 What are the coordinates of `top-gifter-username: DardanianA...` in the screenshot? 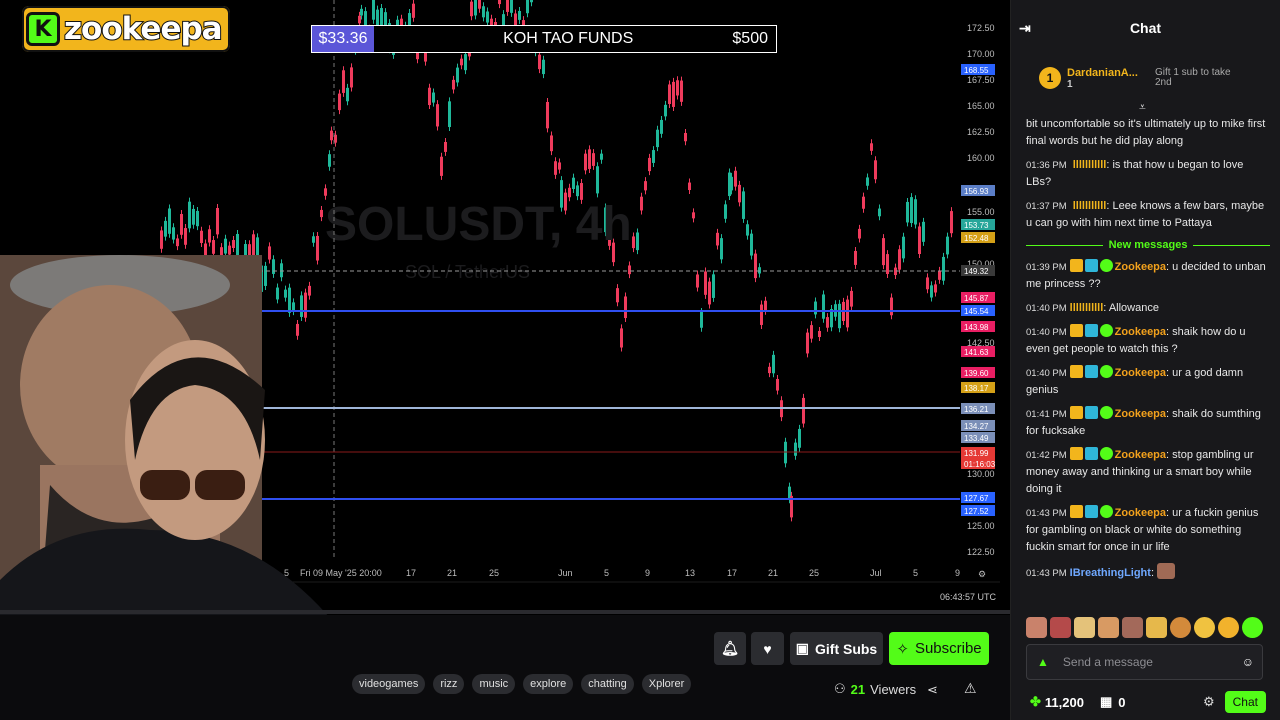 It's located at (1102, 72).